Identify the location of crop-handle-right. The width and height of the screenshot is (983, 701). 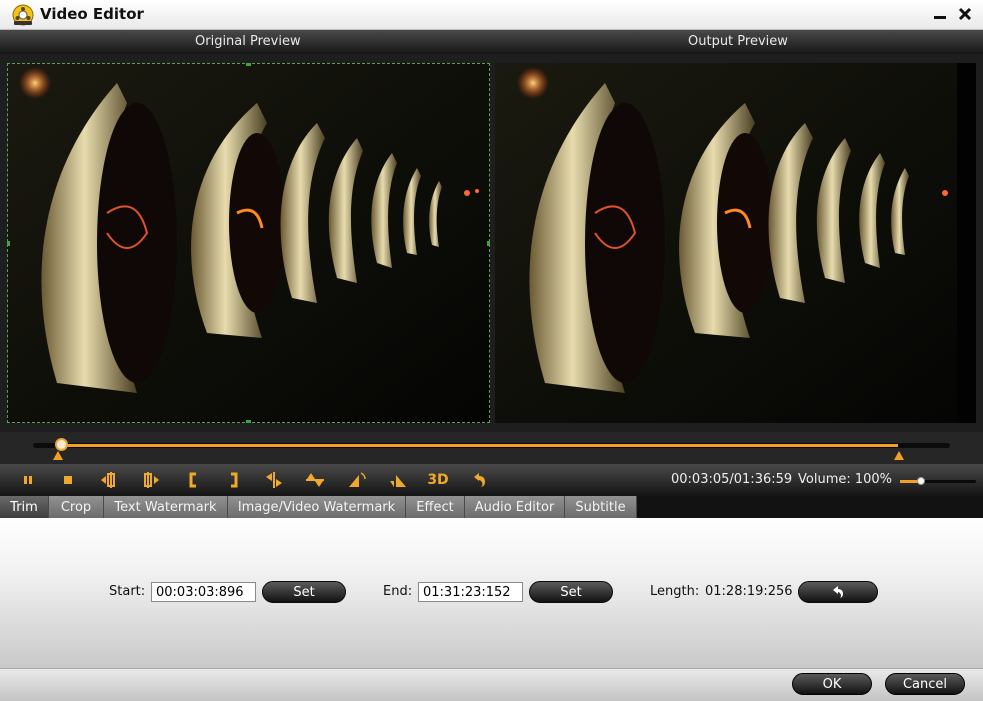
(488, 243).